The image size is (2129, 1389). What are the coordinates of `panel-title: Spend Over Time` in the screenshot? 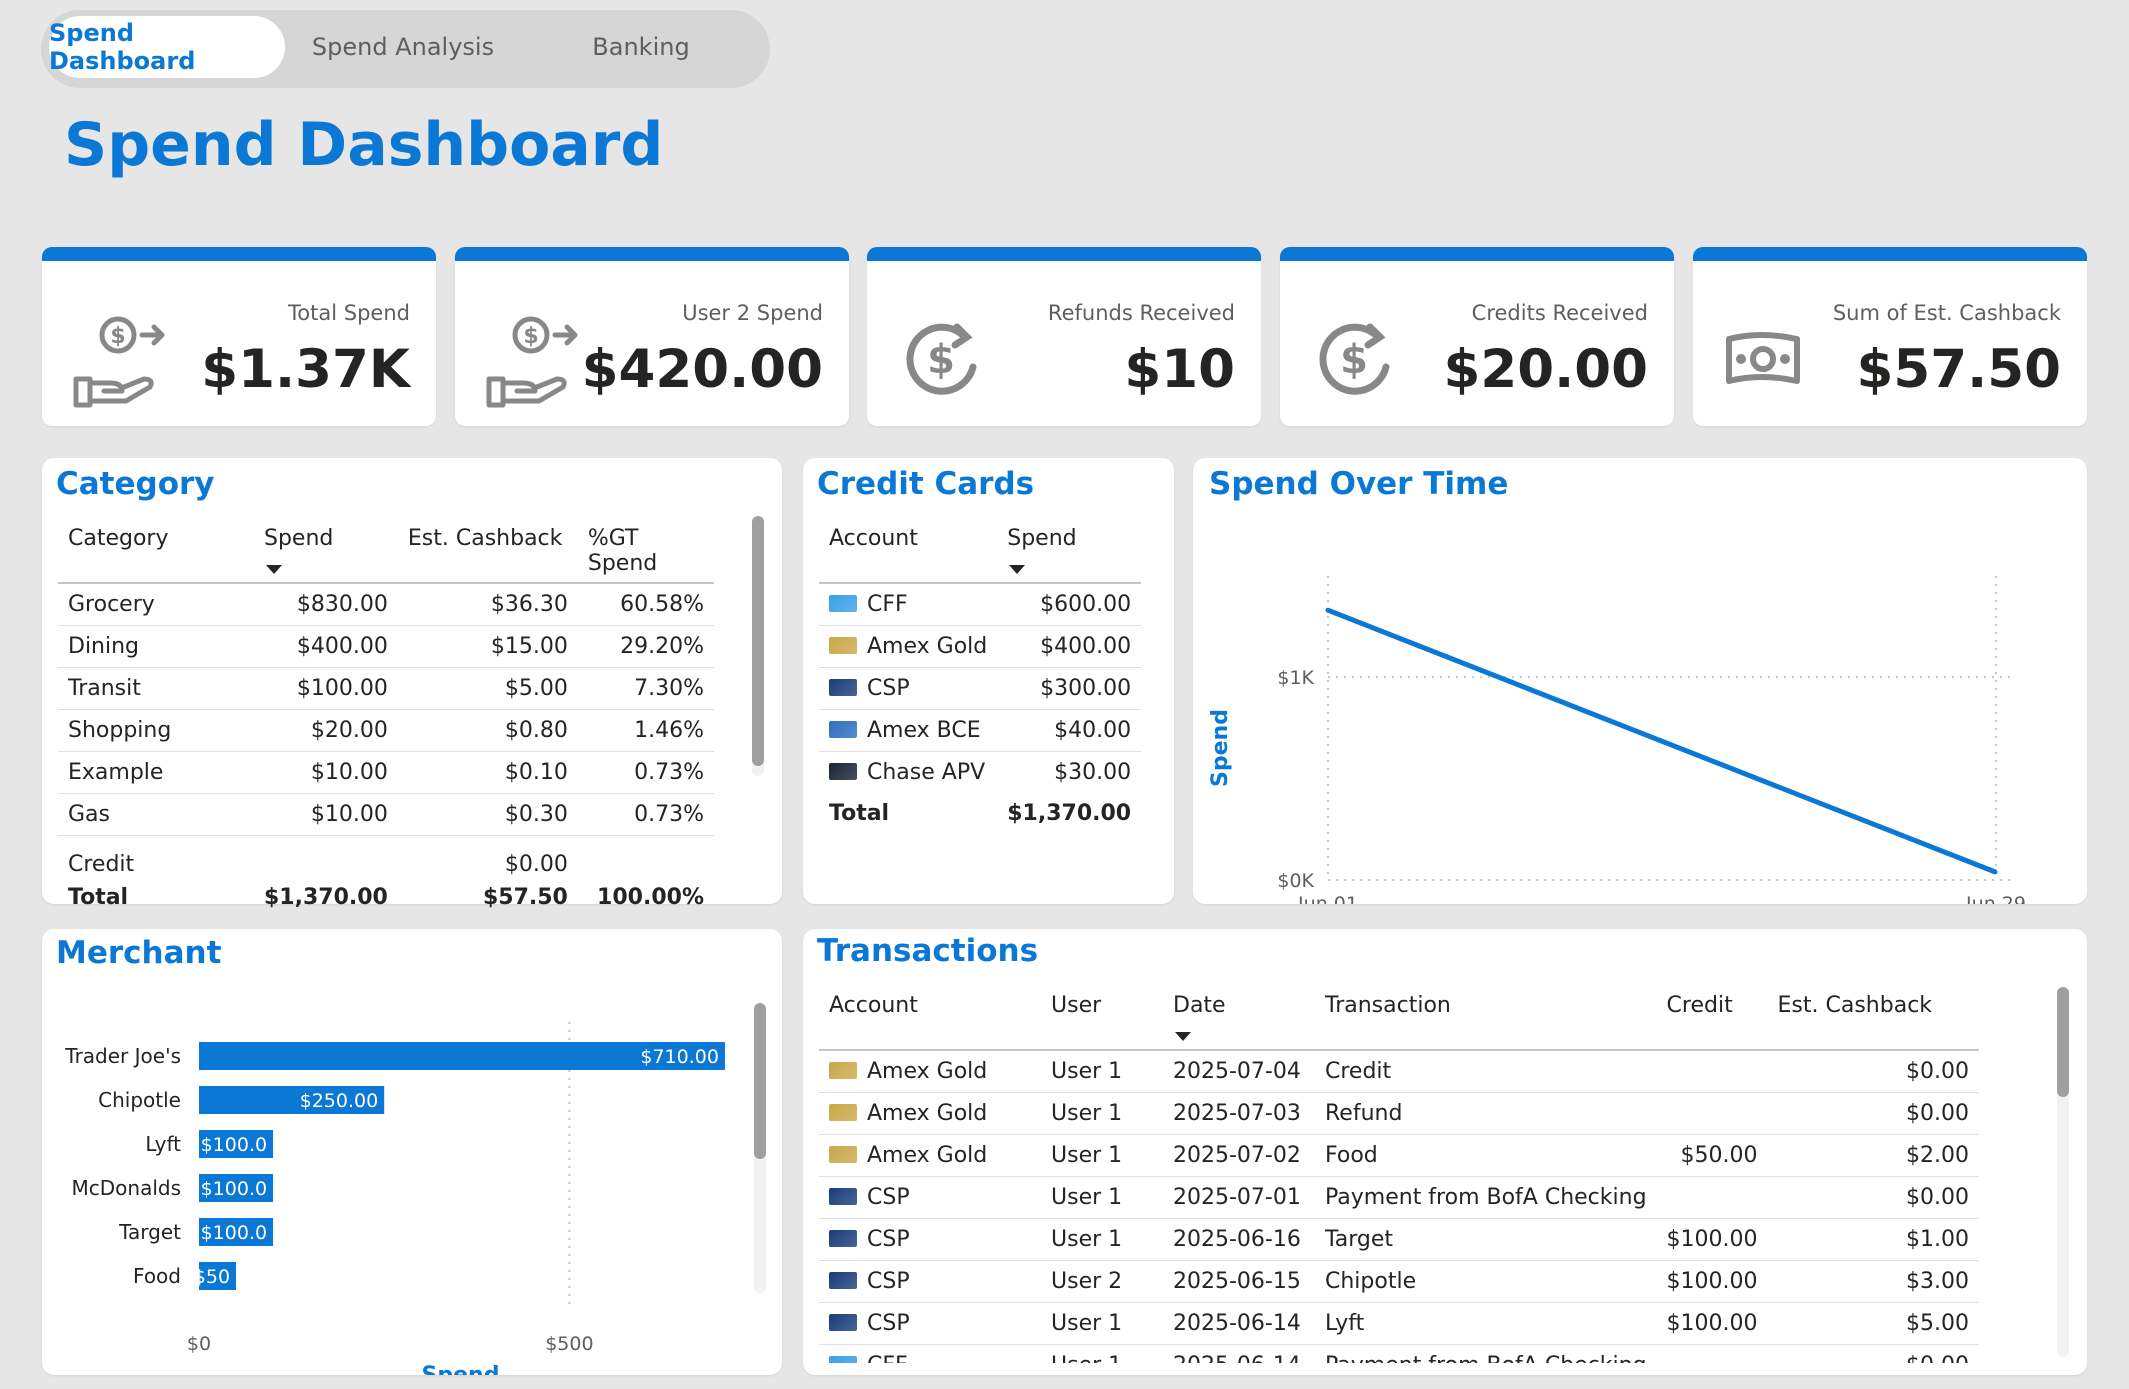 It's located at (1359, 484).